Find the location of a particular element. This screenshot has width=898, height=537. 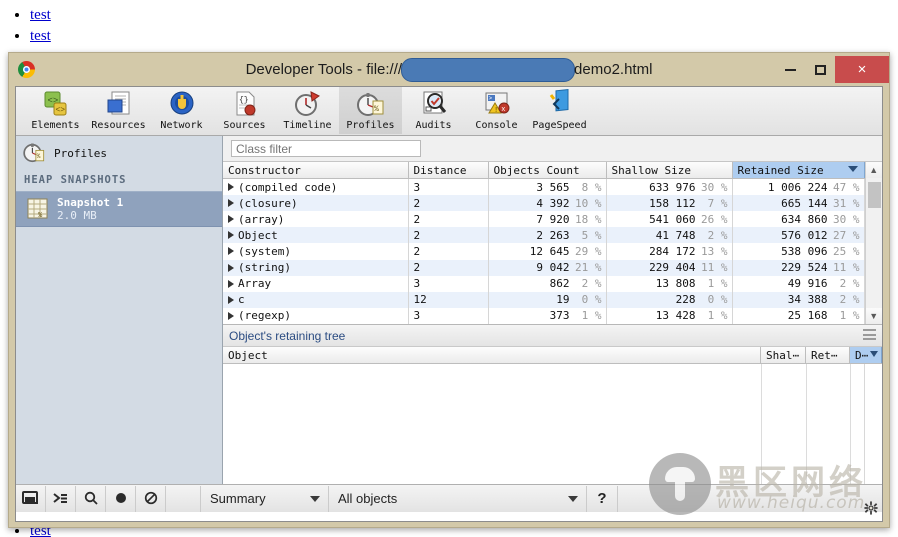

tab-resources: Resources is located at coordinates (118, 110).